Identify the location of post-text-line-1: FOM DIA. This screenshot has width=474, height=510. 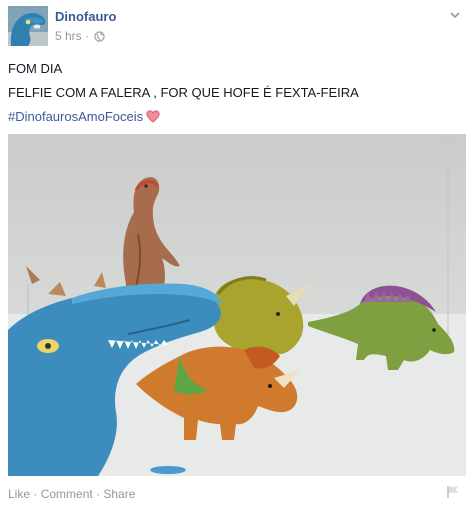
(35, 68).